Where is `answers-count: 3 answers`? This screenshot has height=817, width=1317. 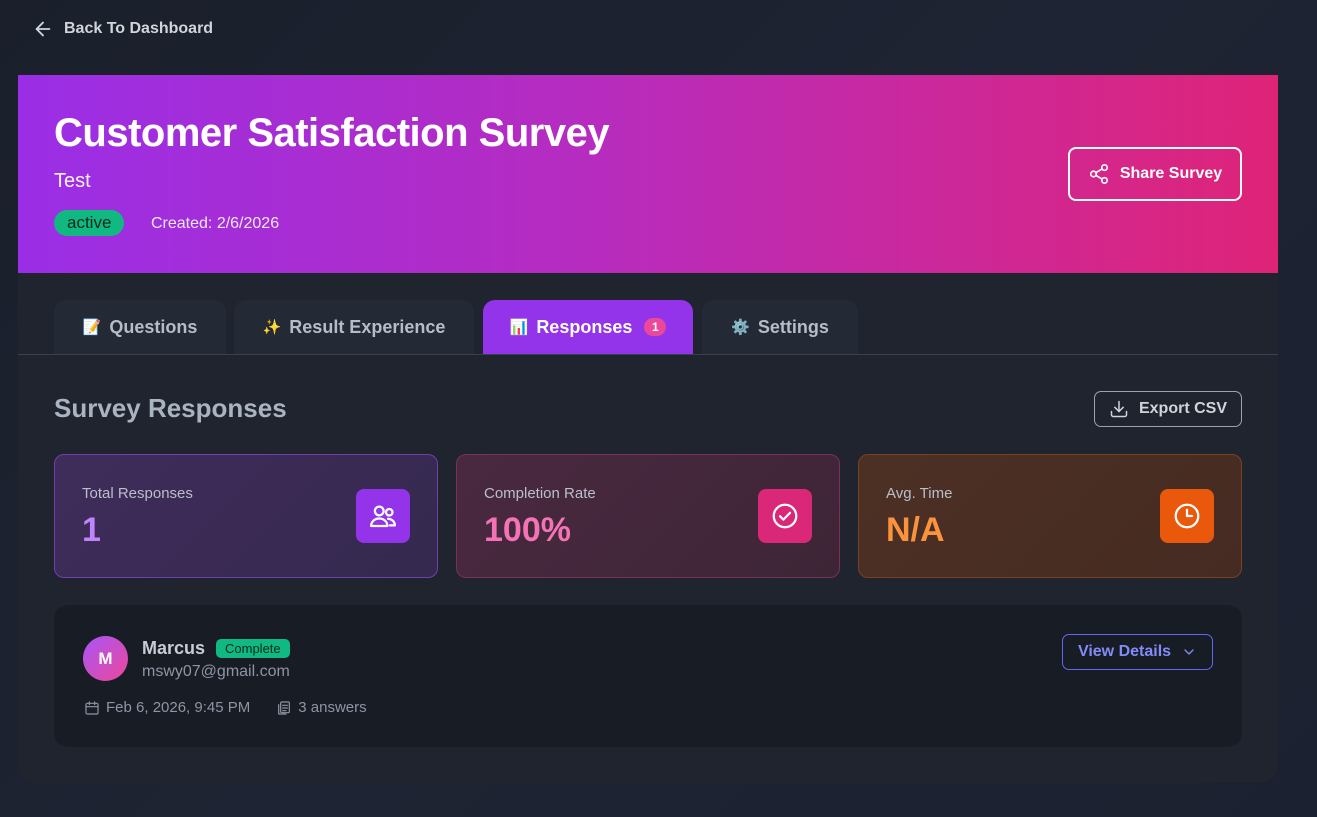
answers-count: 3 answers is located at coordinates (332, 707).